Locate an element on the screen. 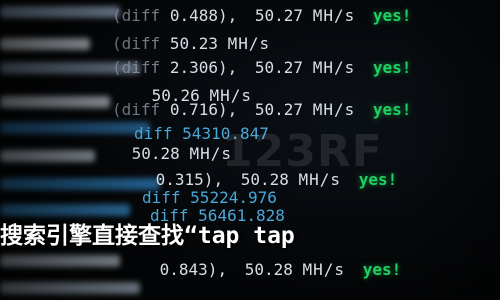  terminal-line: 50.28 MH/s is located at coordinates (177, 154).